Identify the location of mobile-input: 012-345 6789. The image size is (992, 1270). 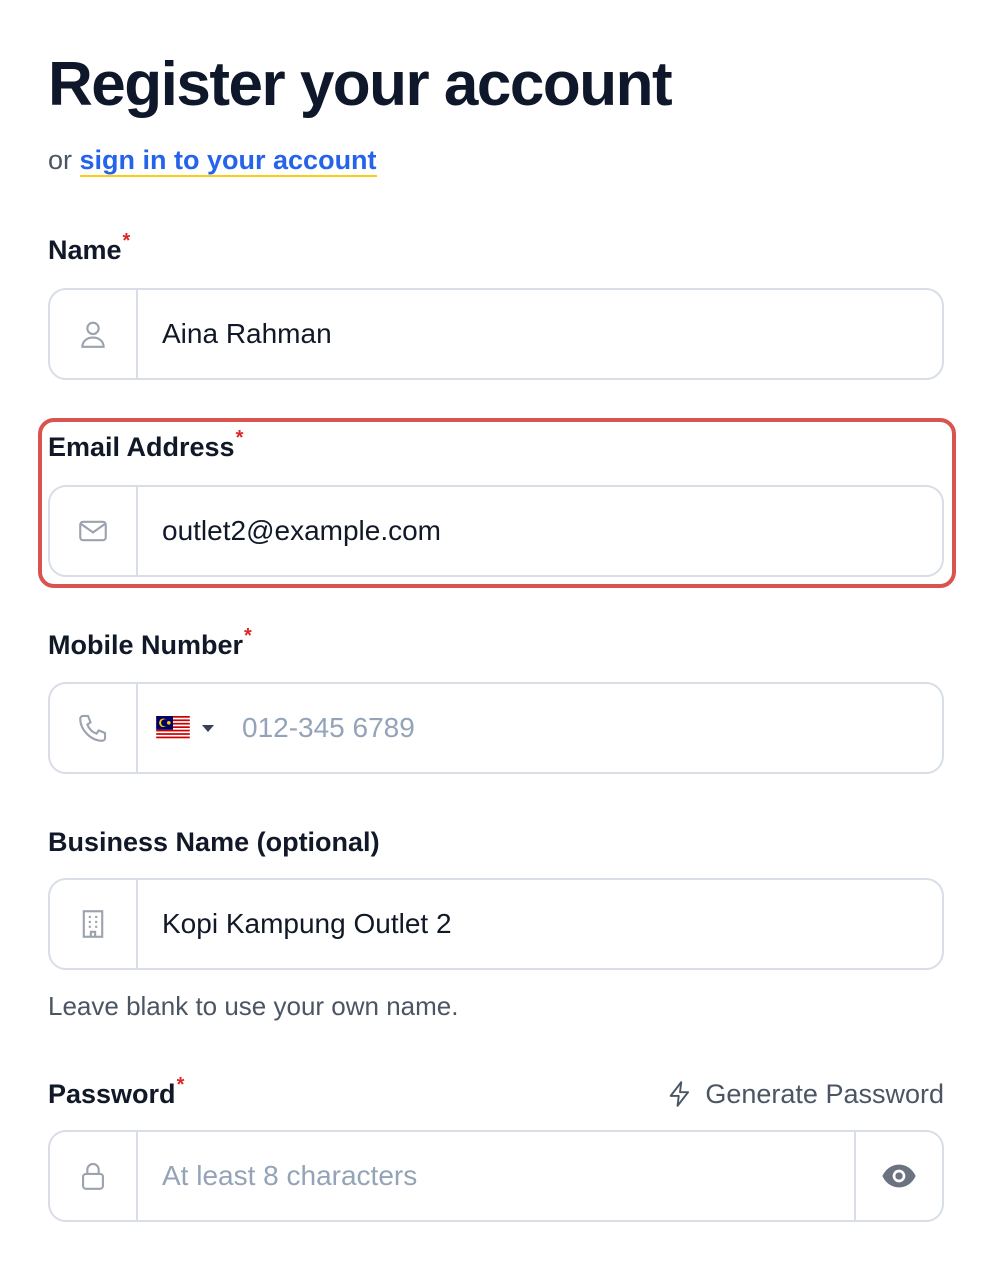
(578, 728).